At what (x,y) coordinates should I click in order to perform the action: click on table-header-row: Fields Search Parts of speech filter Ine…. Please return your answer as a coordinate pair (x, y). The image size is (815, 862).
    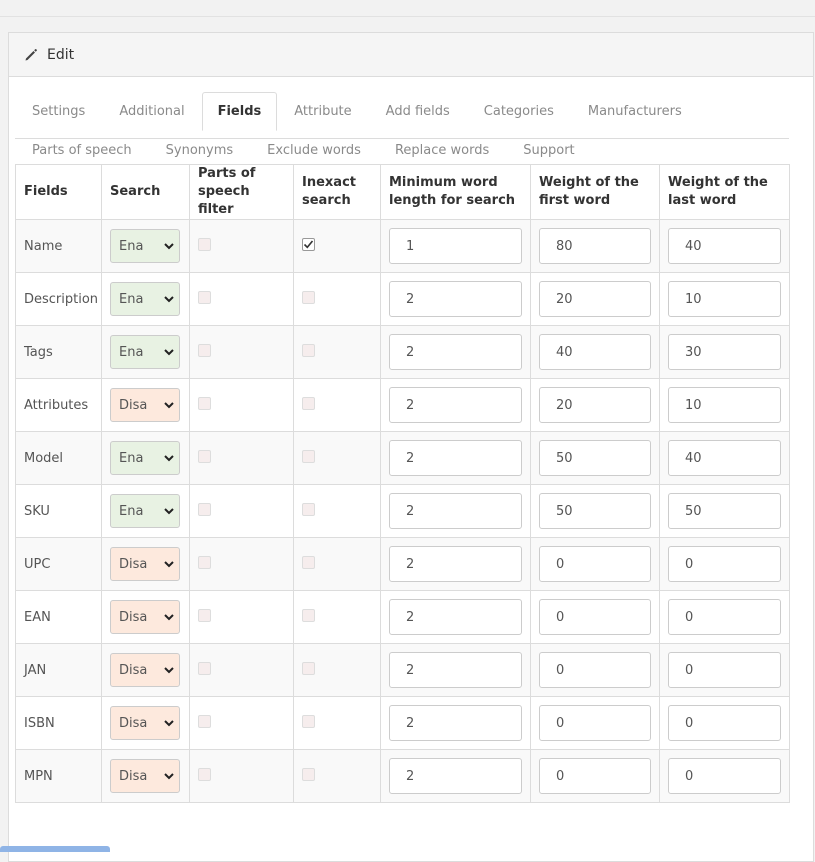
    Looking at the image, I should click on (402, 192).